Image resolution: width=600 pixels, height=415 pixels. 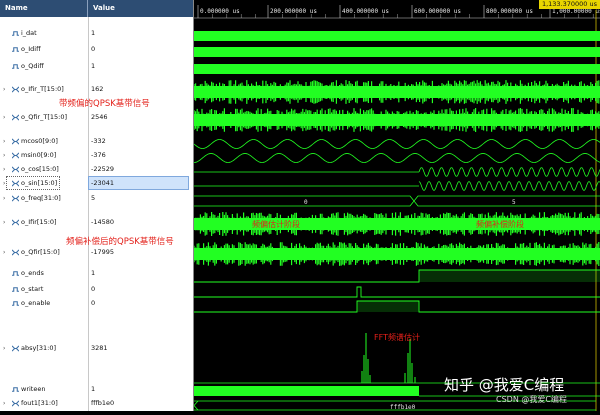 What do you see at coordinates (396, 158) in the screenshot?
I see `wave-msin0` at bounding box center [396, 158].